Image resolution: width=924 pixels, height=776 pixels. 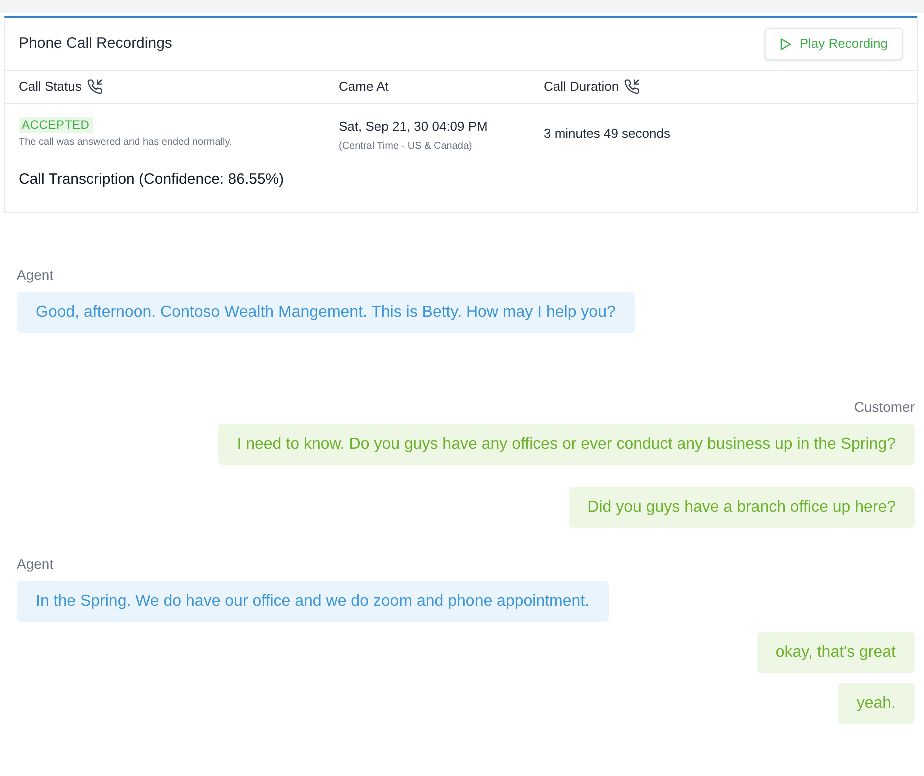 What do you see at coordinates (151, 179) in the screenshot?
I see `transcription-title: Call Transcription (Confidence: 86.55%)` at bounding box center [151, 179].